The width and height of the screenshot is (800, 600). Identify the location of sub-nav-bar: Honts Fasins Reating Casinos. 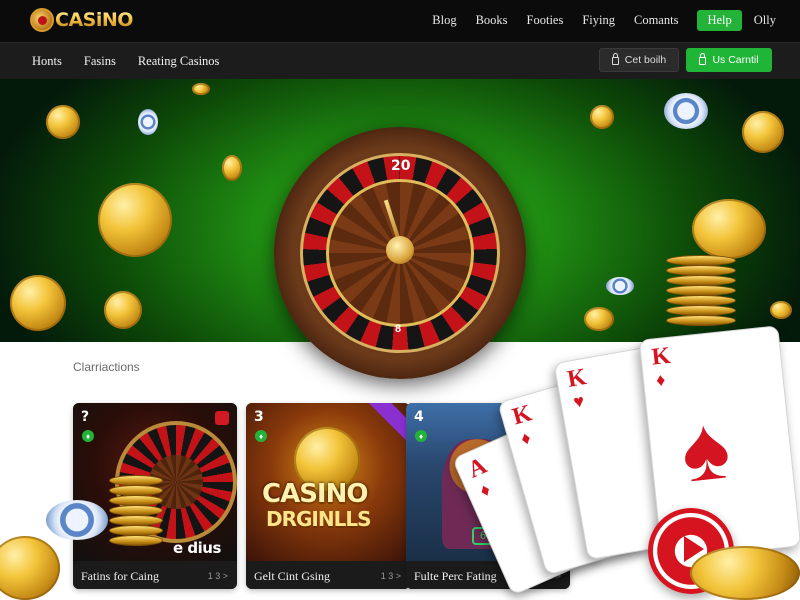
(400, 60).